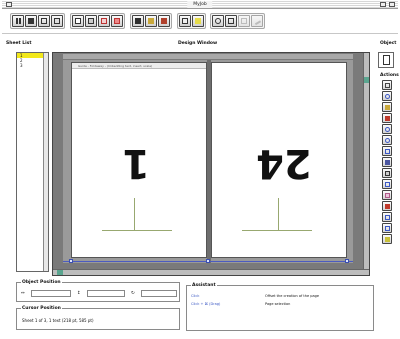 The image size is (400, 339). What do you see at coordinates (389, 75) in the screenshot?
I see `actions-header: Actions` at bounding box center [389, 75].